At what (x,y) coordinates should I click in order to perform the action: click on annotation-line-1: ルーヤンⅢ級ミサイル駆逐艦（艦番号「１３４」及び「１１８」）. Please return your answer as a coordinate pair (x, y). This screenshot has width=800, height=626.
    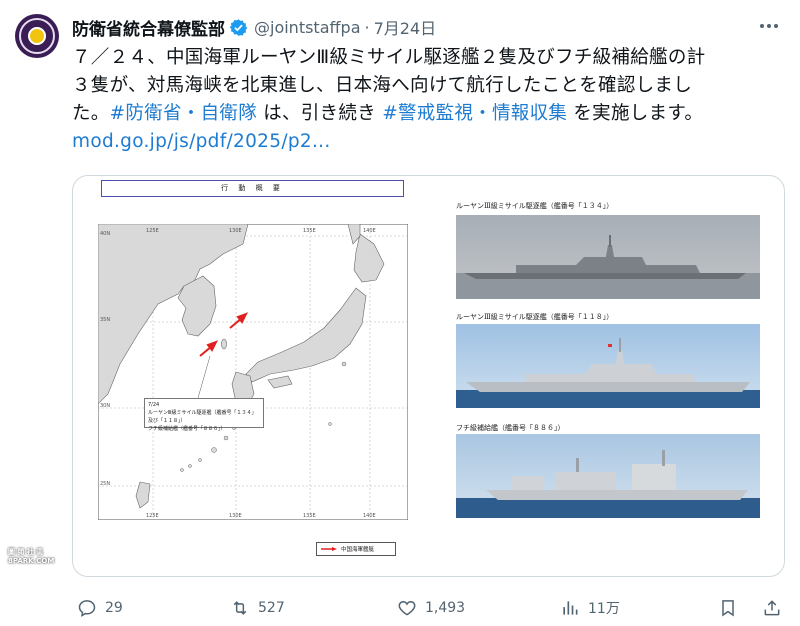
    Looking at the image, I should click on (202, 417).